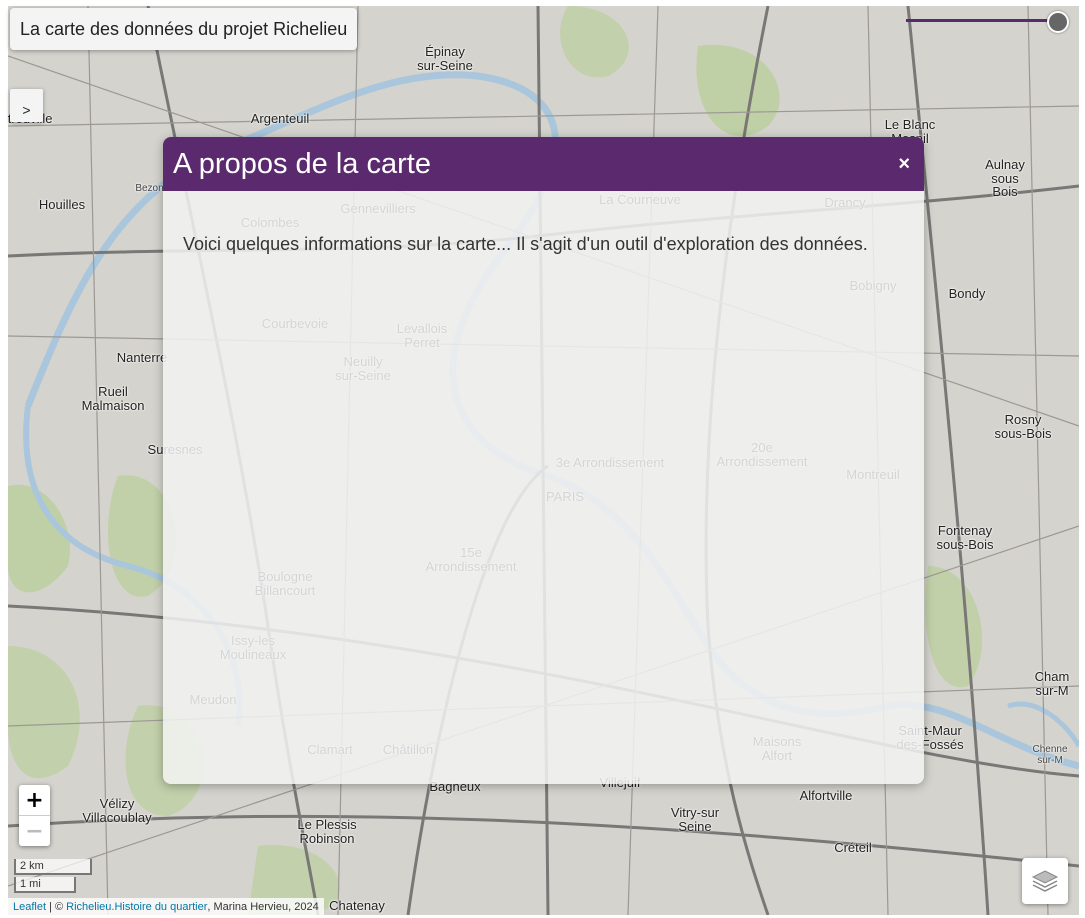 The image size is (1085, 918). I want to click on map-place-label: Créteil, so click(853, 847).